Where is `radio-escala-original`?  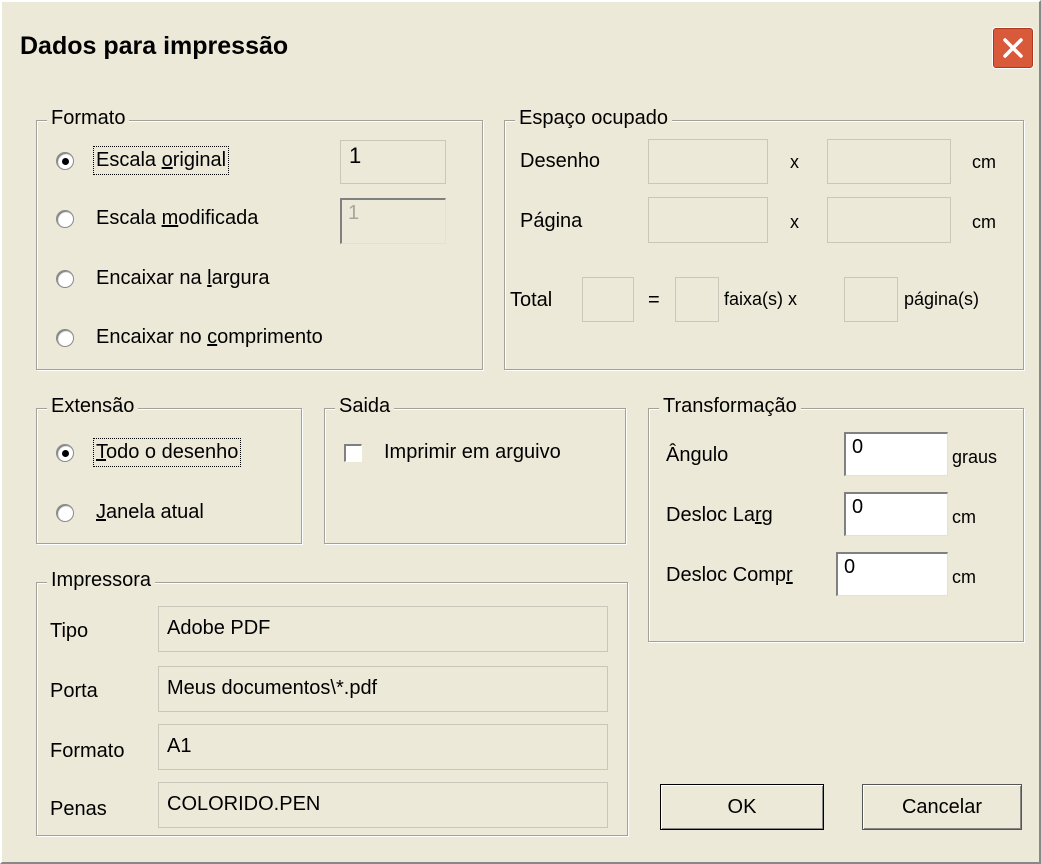 radio-escala-original is located at coordinates (65, 161).